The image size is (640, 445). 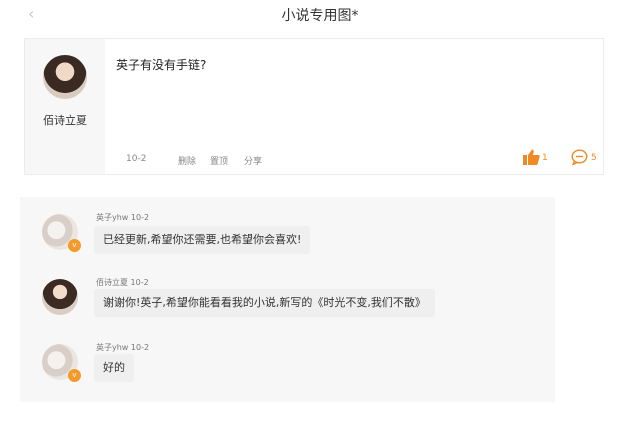 What do you see at coordinates (112, 282) in the screenshot?
I see `reply-author: 佰诗立夏` at bounding box center [112, 282].